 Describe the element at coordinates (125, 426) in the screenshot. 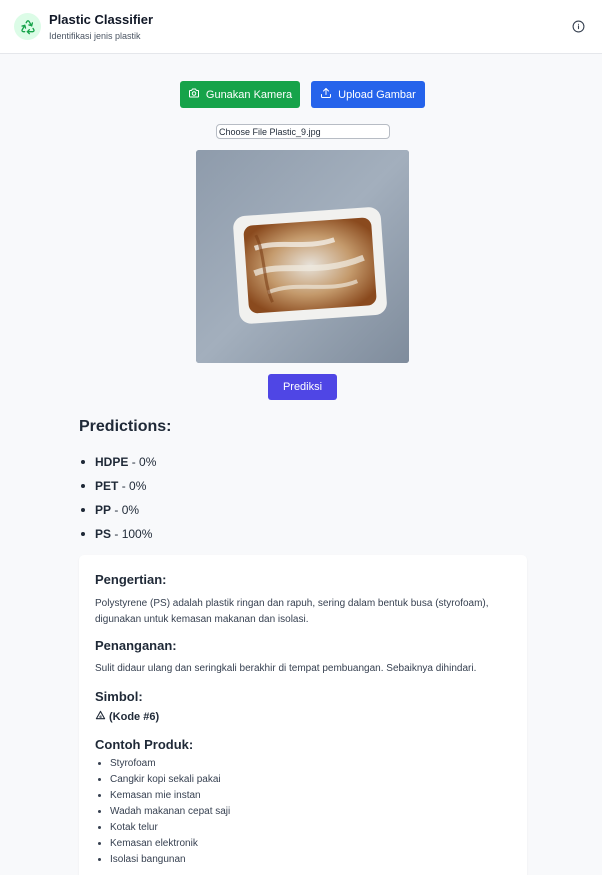

I see `predictions-title: Predictions:` at that location.